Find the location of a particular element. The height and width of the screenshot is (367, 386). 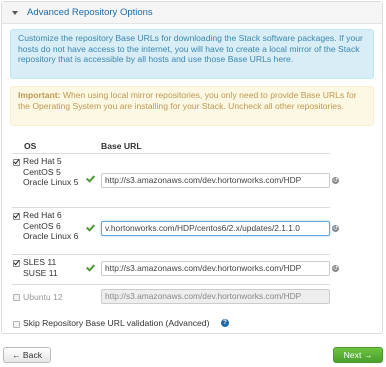

warning-label: Important: is located at coordinates (39, 95).